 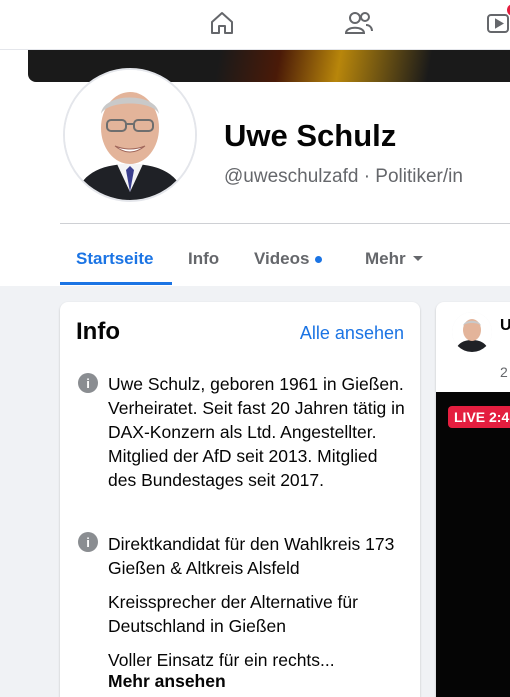 I want to click on tab-info: Info, so click(x=203, y=259).